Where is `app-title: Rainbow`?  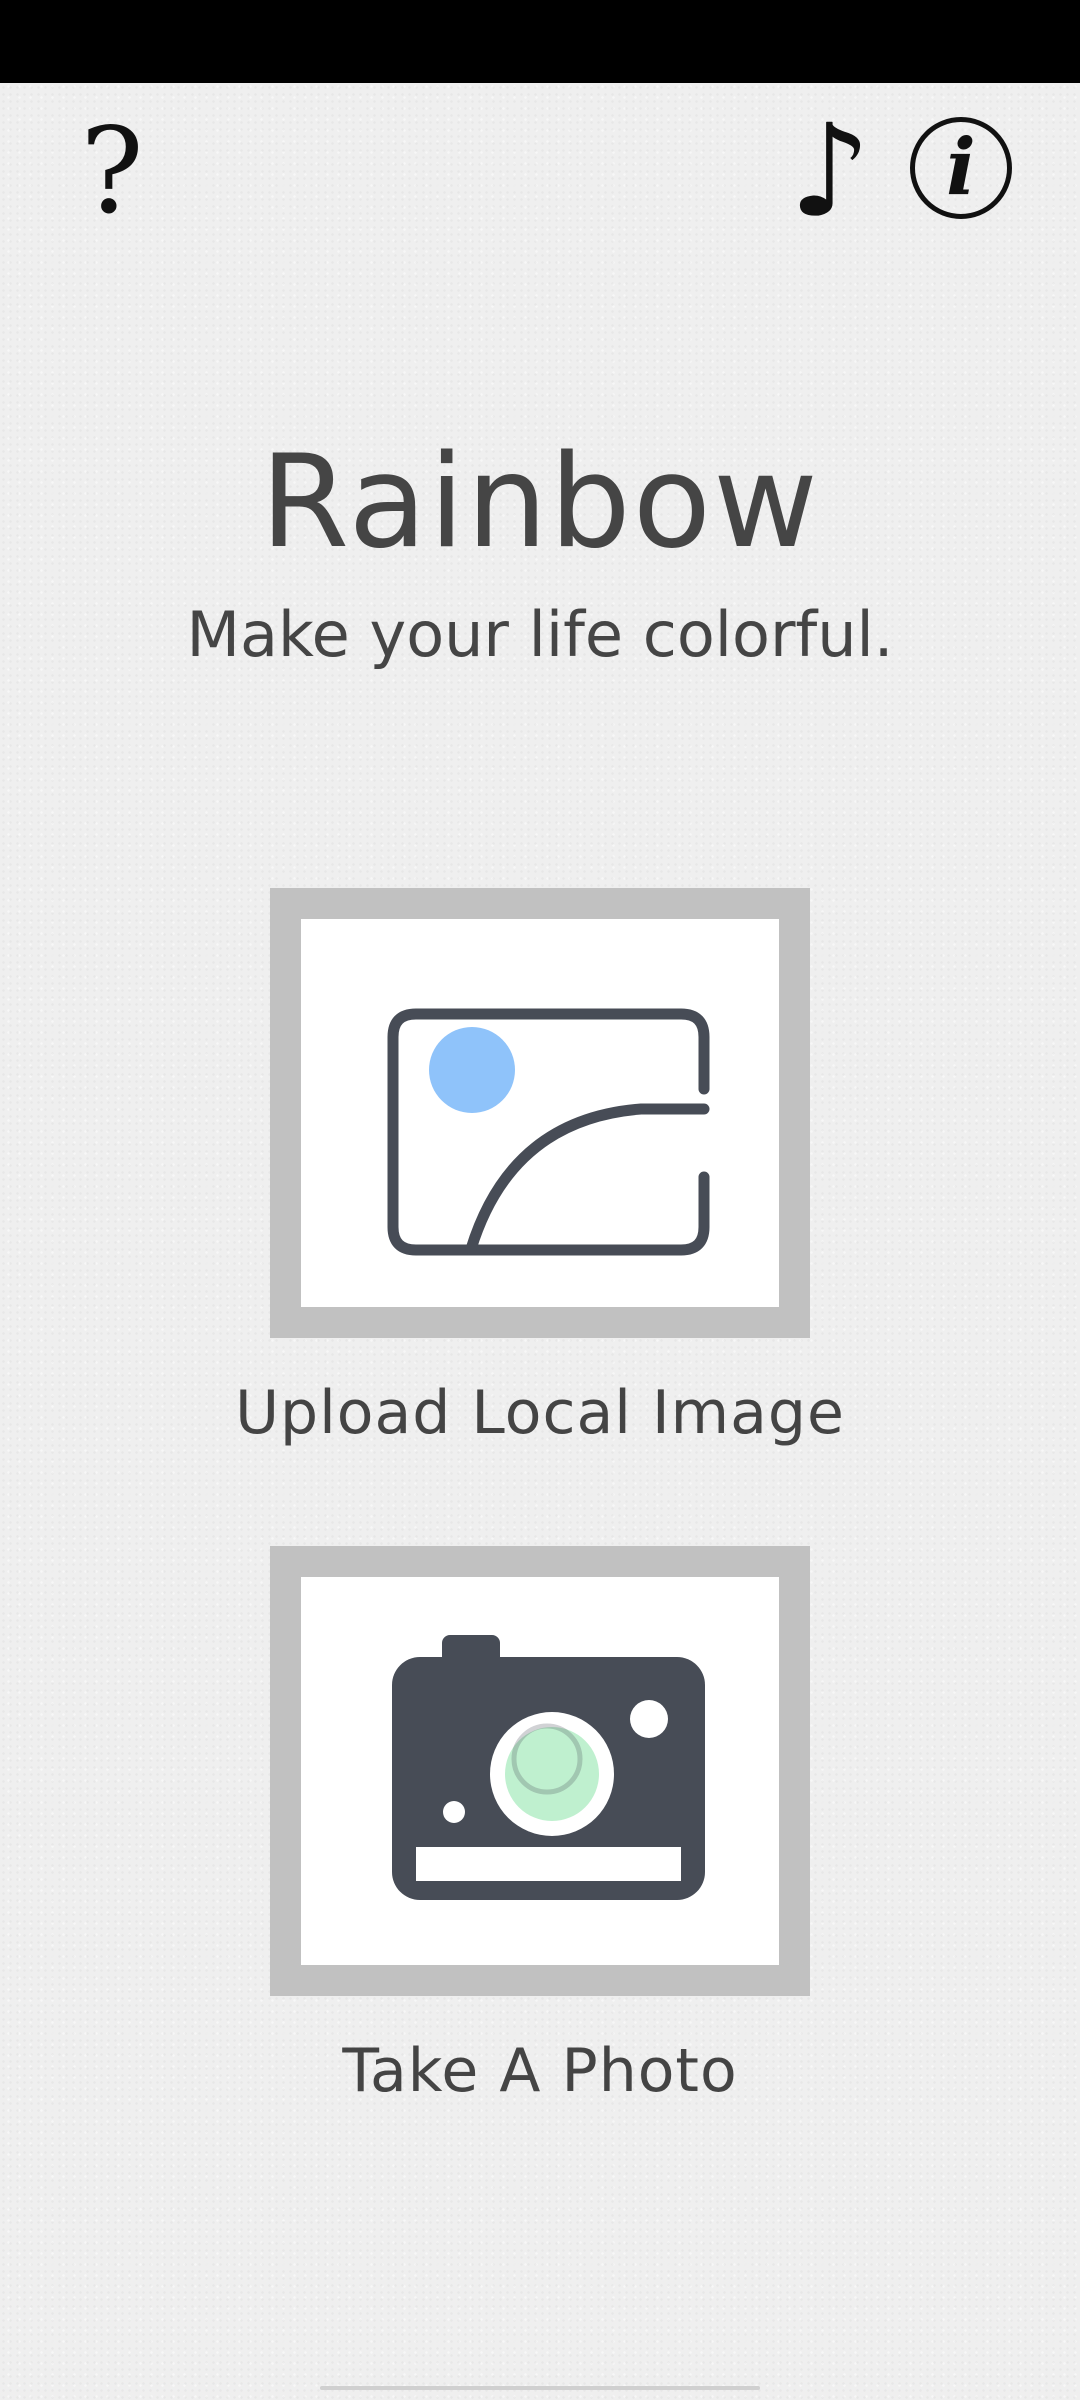 app-title: Rainbow is located at coordinates (540, 502).